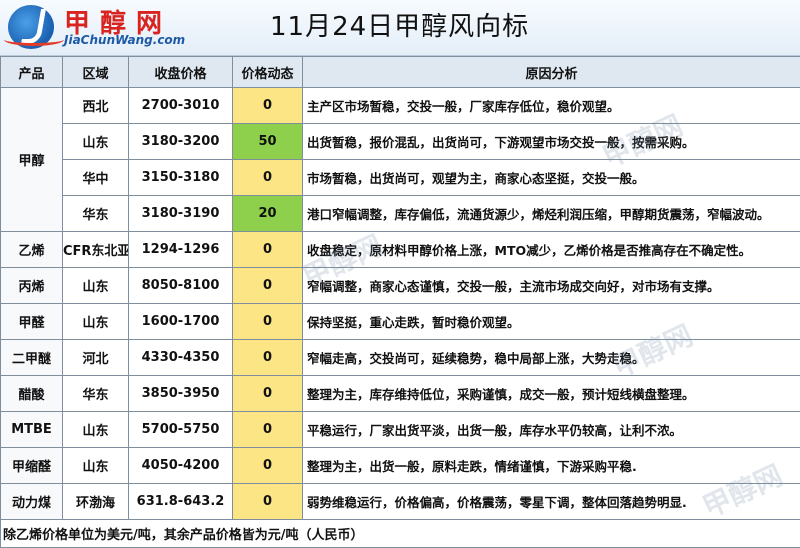 The height and width of the screenshot is (548, 800). I want to click on footnote: 除乙烯价格单位为美元/吨，其余产品价格皆为元/吨（人民币）, so click(400, 534).